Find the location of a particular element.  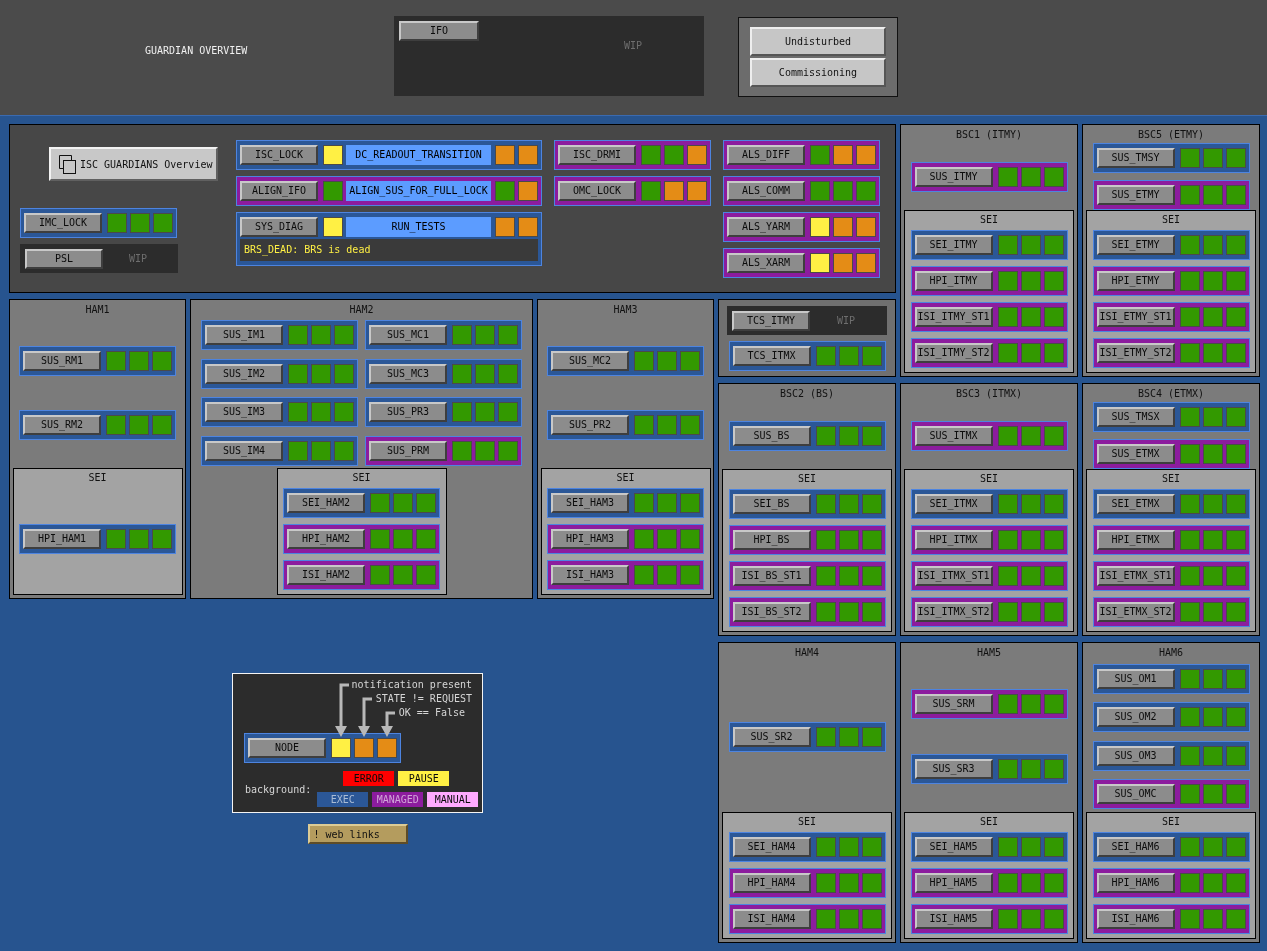

node-button: SUS_MC3 is located at coordinates (408, 373).